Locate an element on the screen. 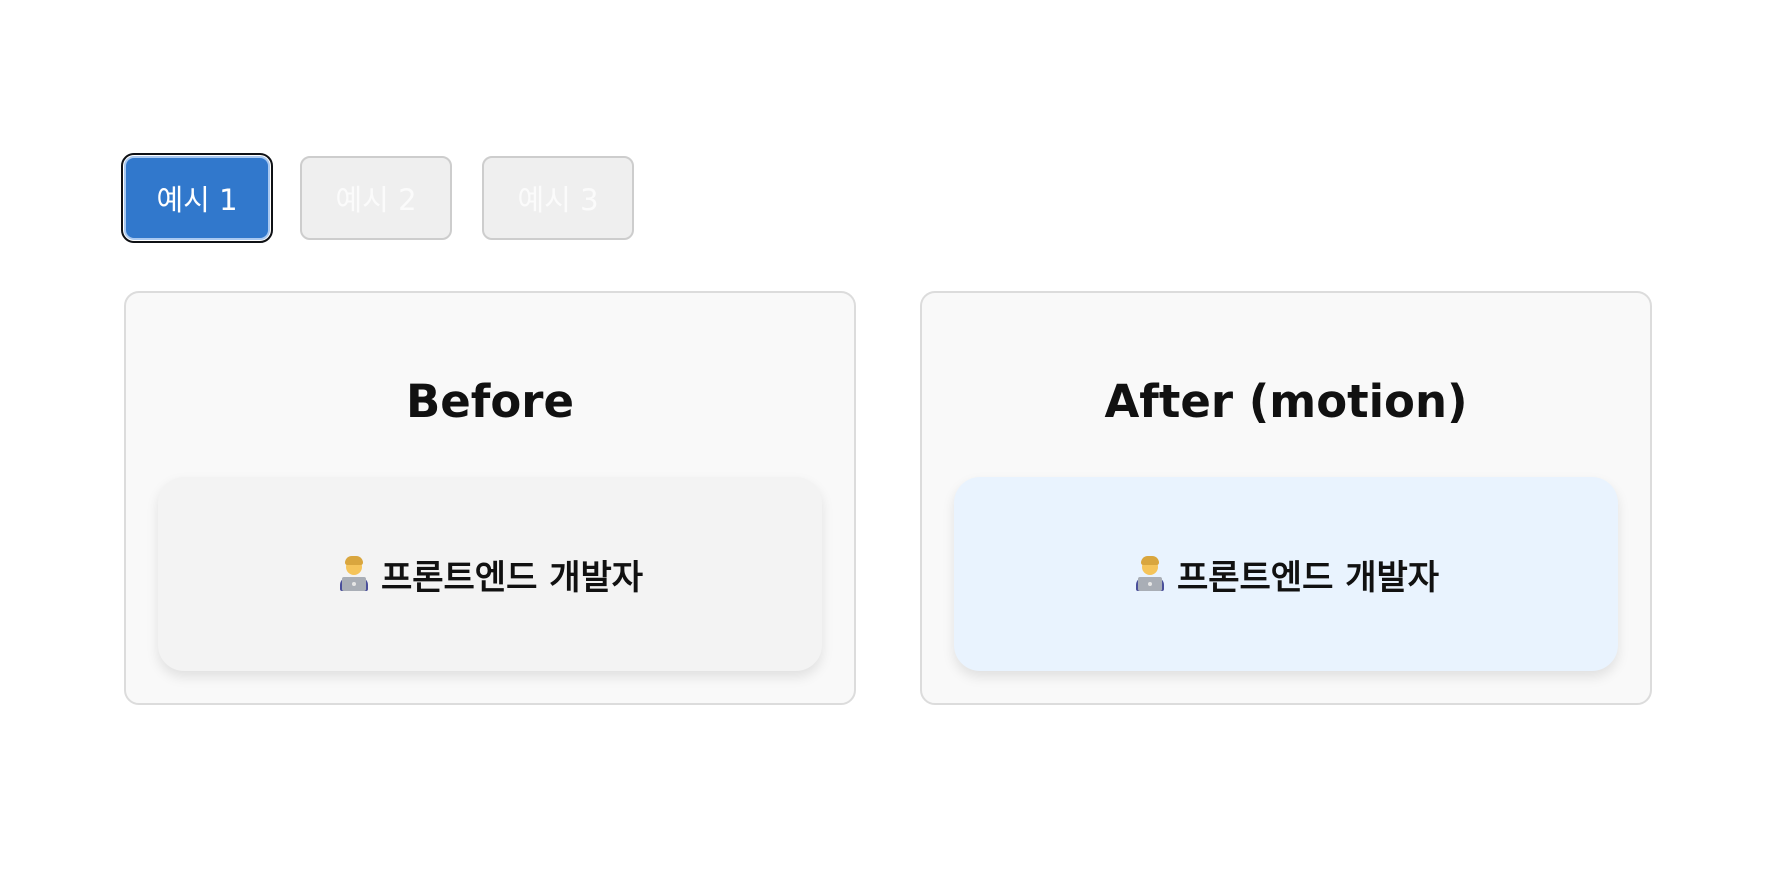  tab-example-2: 예시 2 is located at coordinates (376, 198).